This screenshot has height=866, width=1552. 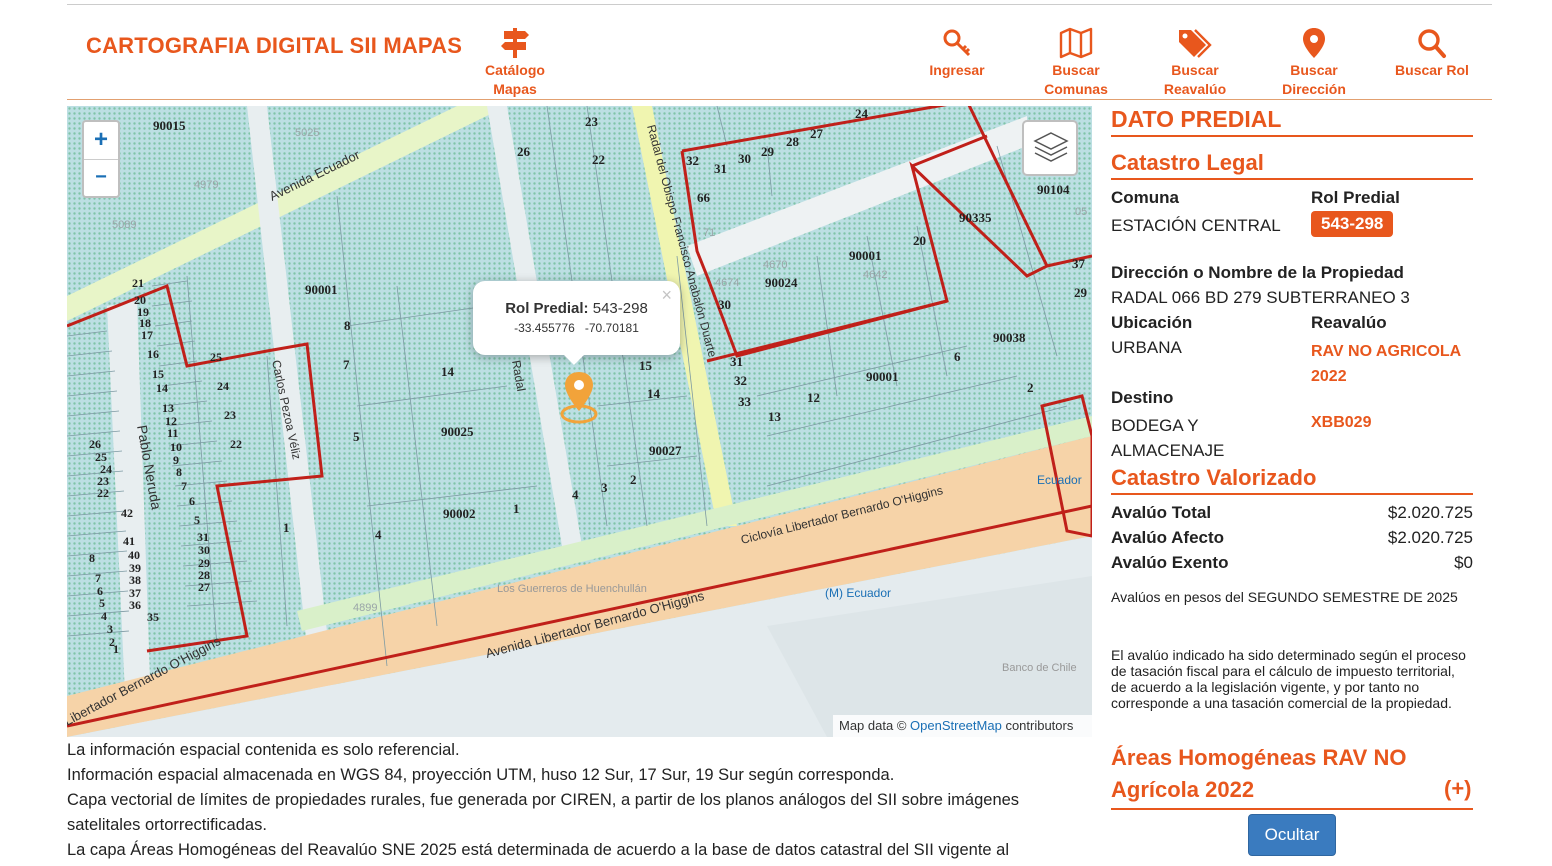 What do you see at coordinates (1009, 337) in the screenshot?
I see `parcel-label: 90038` at bounding box center [1009, 337].